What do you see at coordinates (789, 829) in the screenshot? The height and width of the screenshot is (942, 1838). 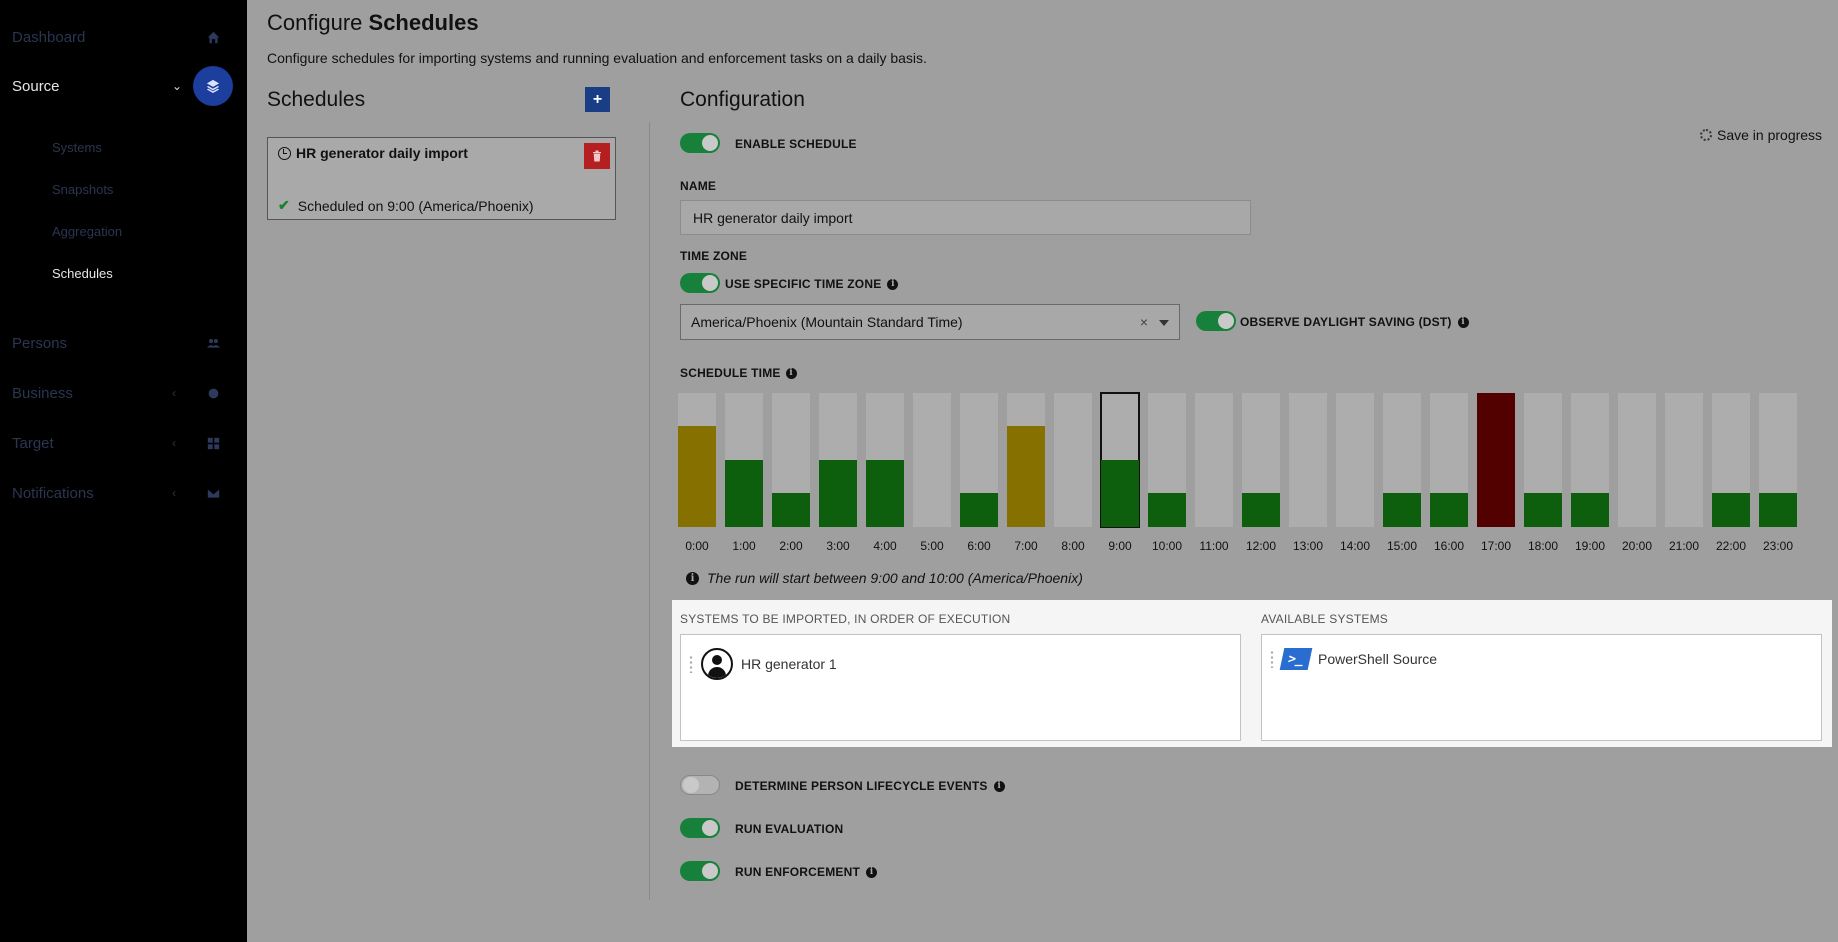 I see `run-evaluation-label: RUN EVALUATION` at bounding box center [789, 829].